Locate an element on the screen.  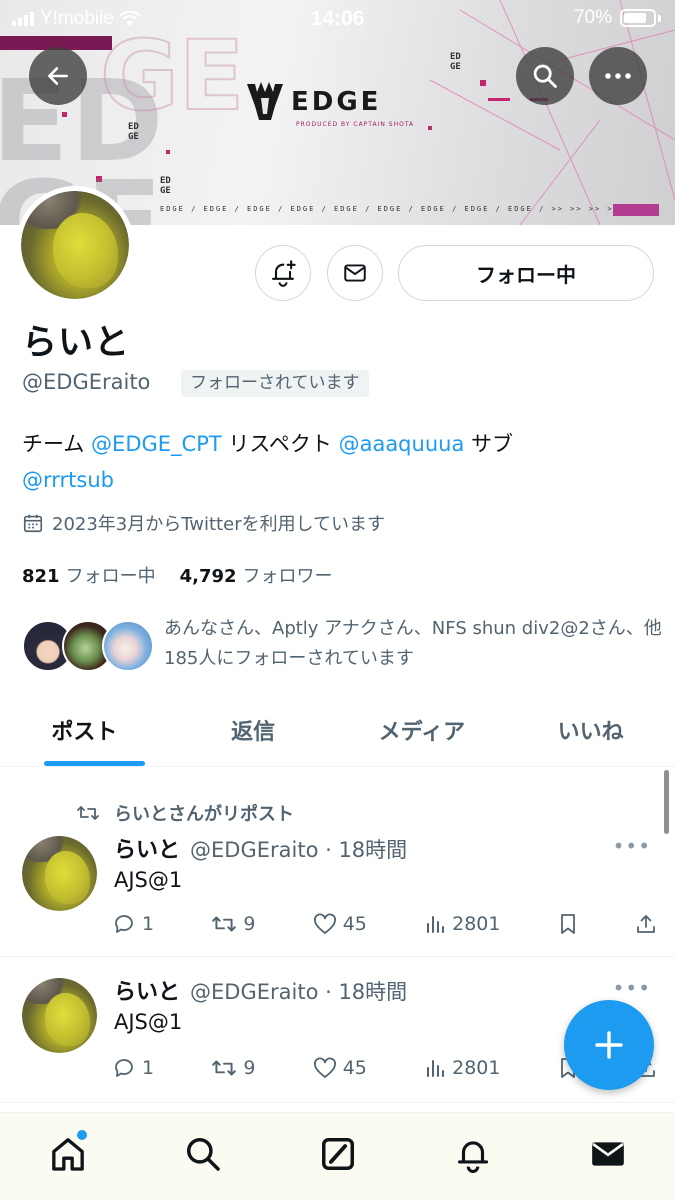
repost-indicator: らいとさんがリポスト is located at coordinates (185, 813).